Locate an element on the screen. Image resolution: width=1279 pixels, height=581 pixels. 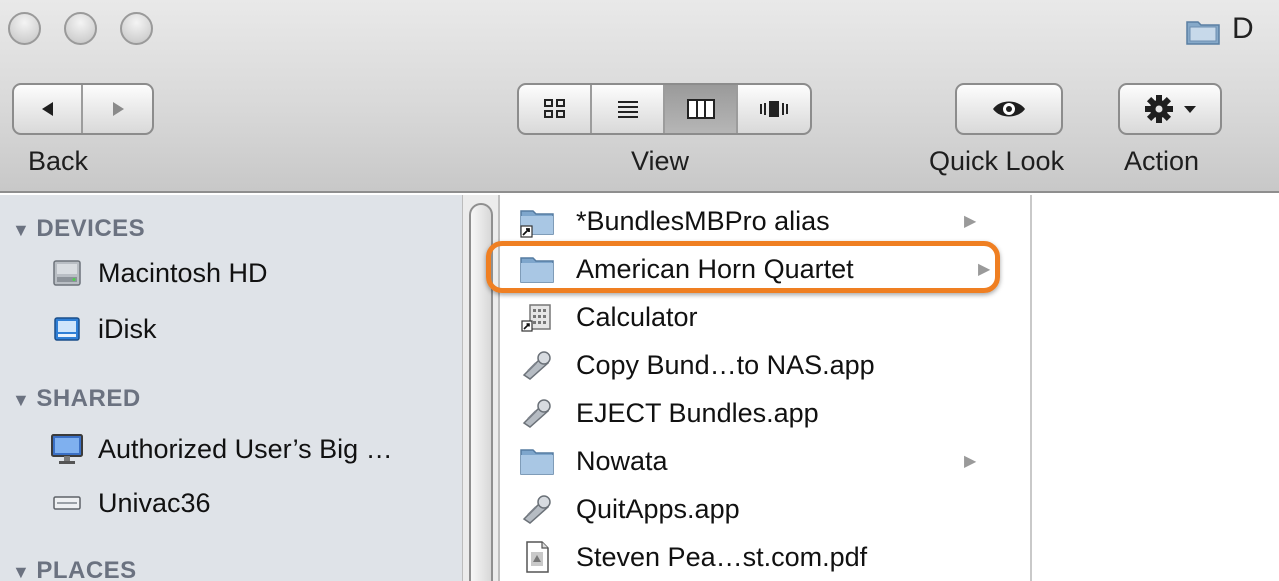
back-forward-control is located at coordinates (83, 109).